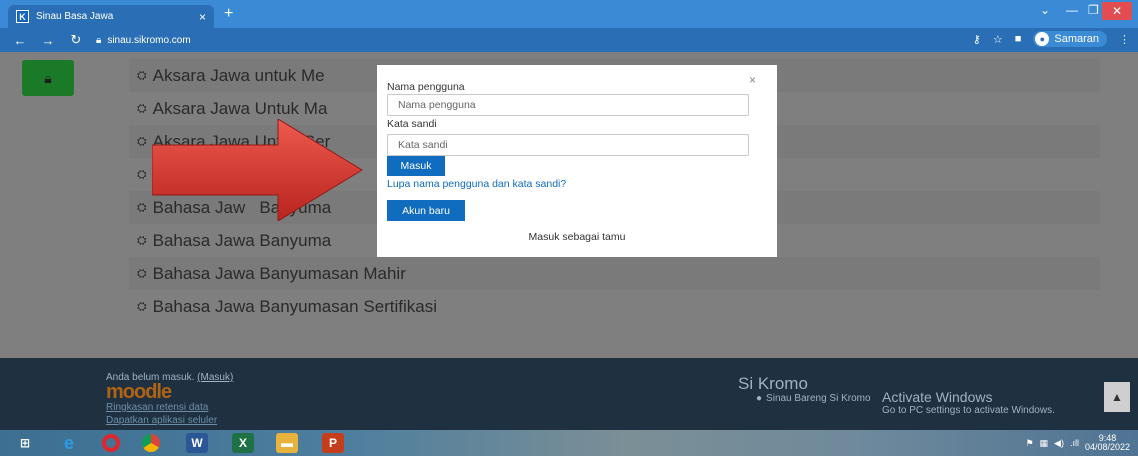 This screenshot has width=1138, height=456. I want to click on tab-close-icon: ×, so click(202, 17).